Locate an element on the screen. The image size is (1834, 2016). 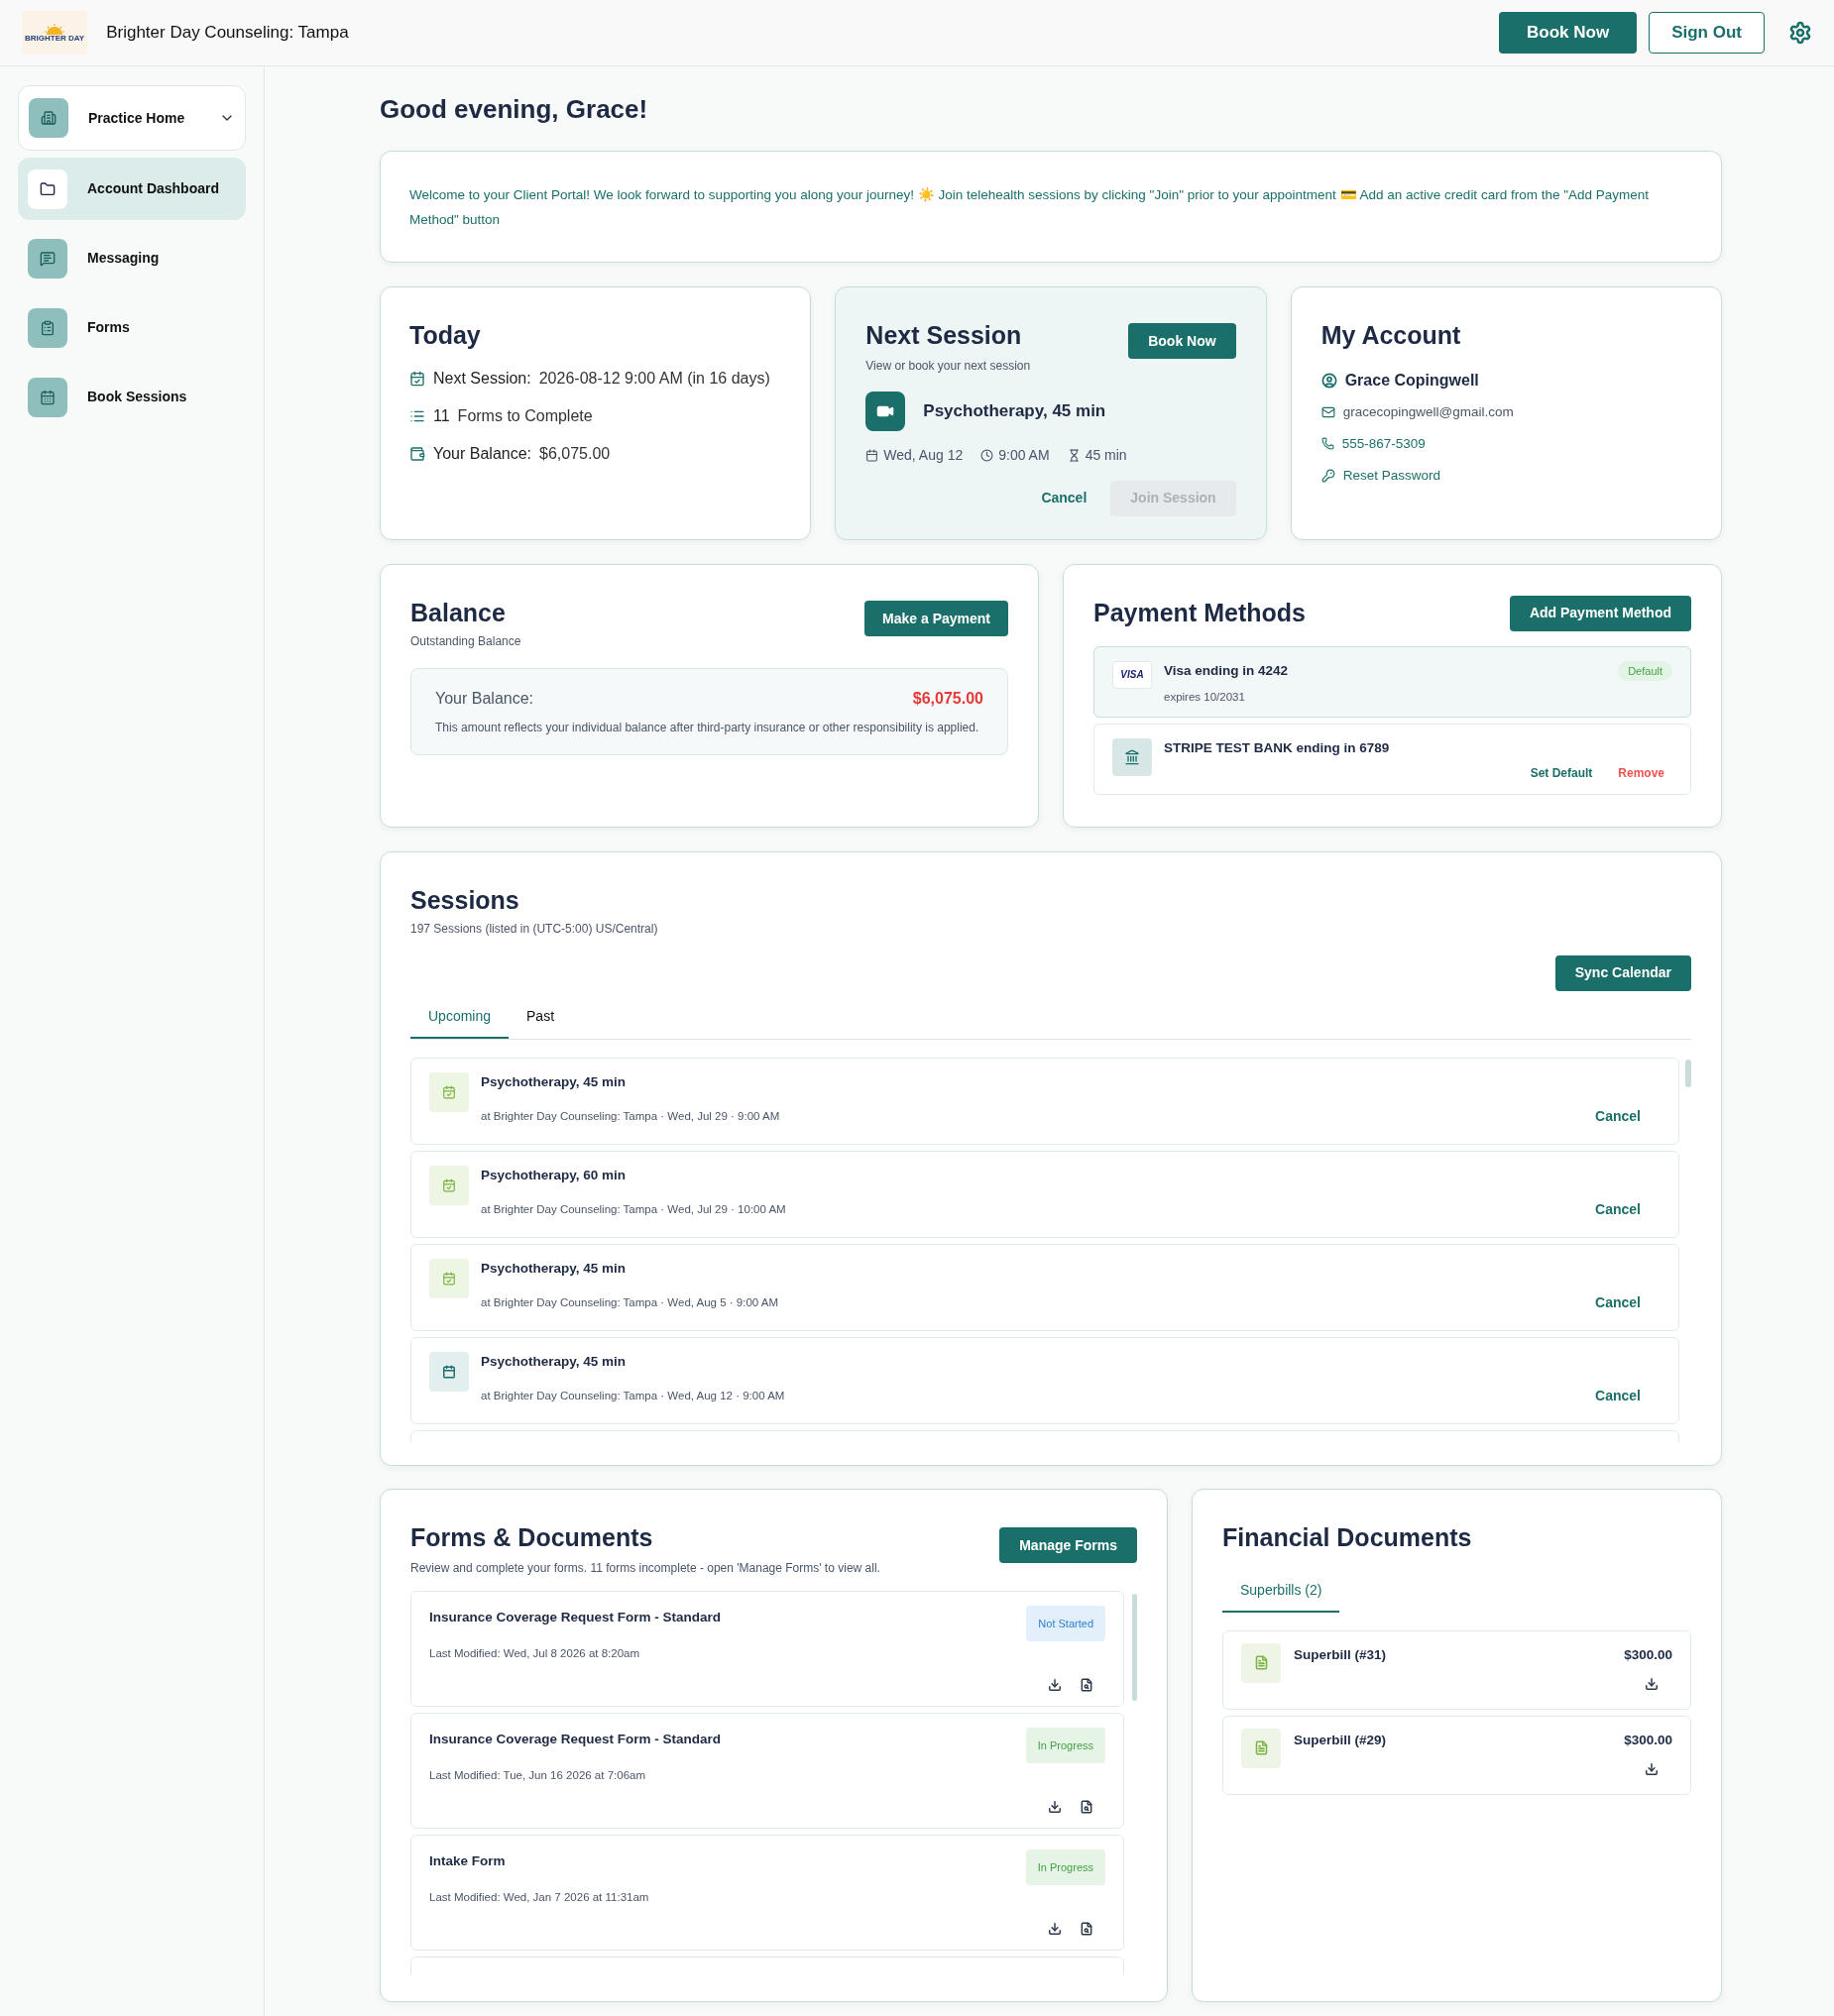
balance-label: Your Balance: is located at coordinates (484, 698).